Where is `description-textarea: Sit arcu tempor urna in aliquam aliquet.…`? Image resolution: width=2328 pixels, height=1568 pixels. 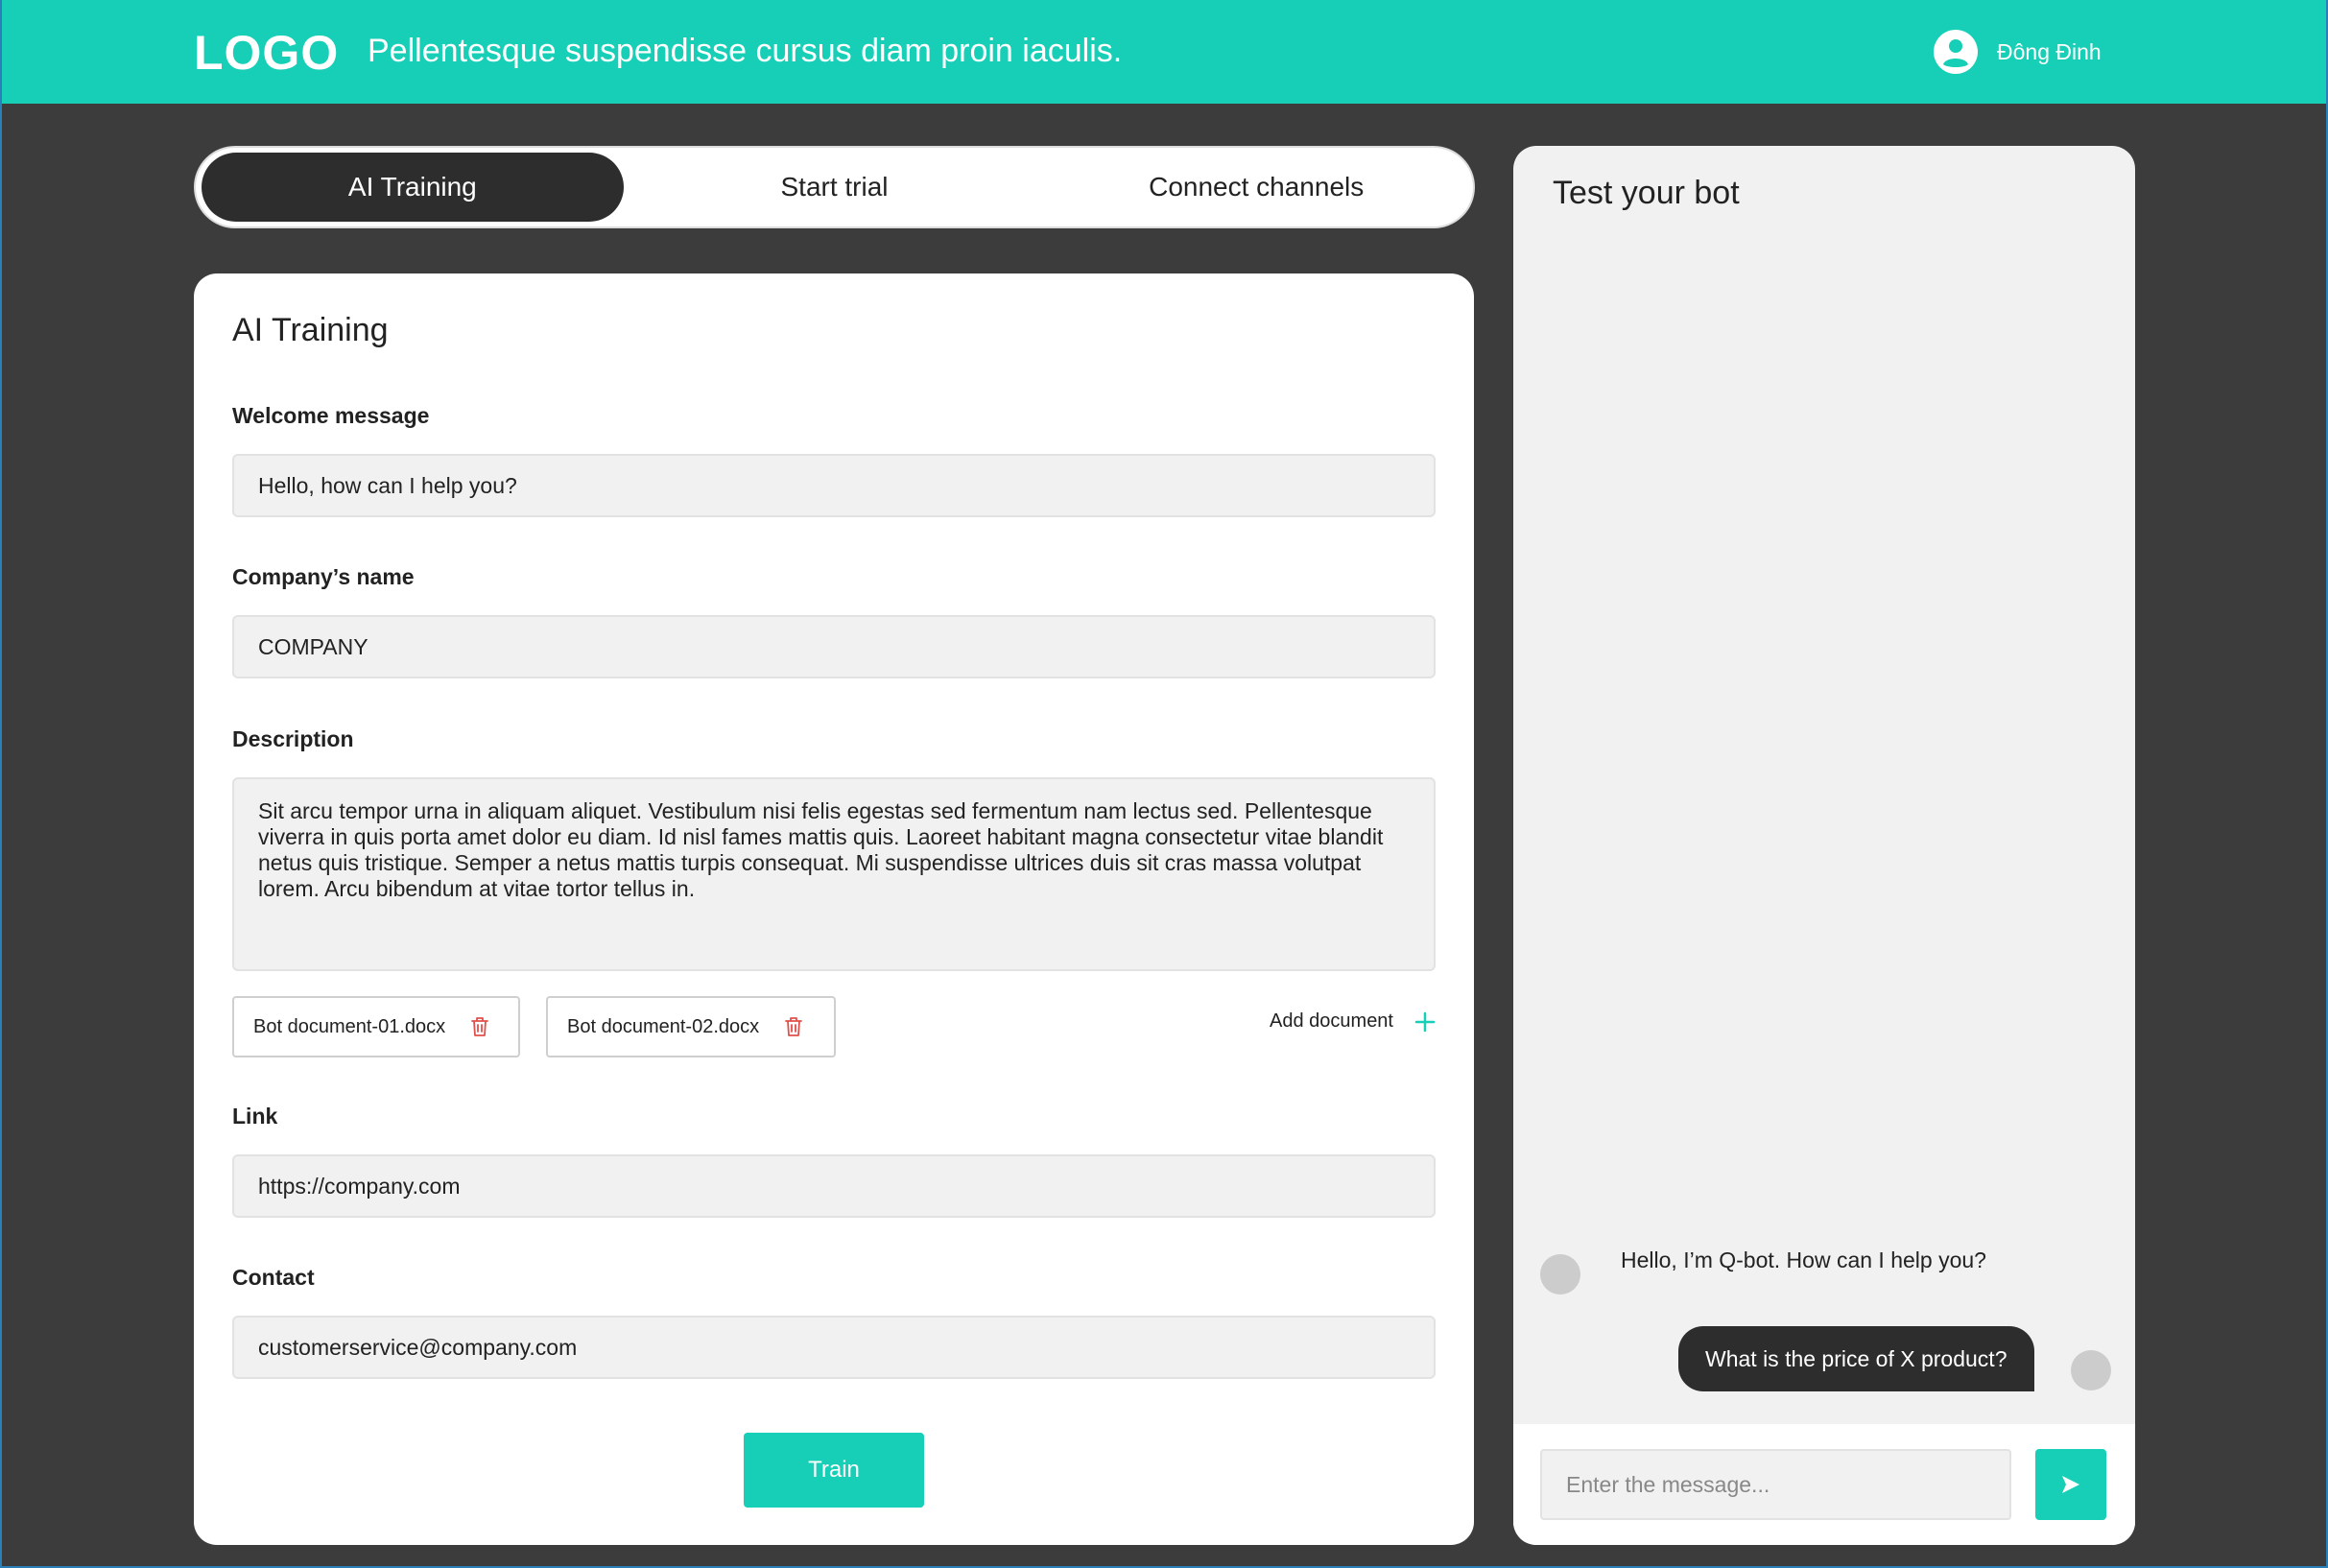 description-textarea: Sit arcu tempor urna in aliquam aliquet.… is located at coordinates (834, 874).